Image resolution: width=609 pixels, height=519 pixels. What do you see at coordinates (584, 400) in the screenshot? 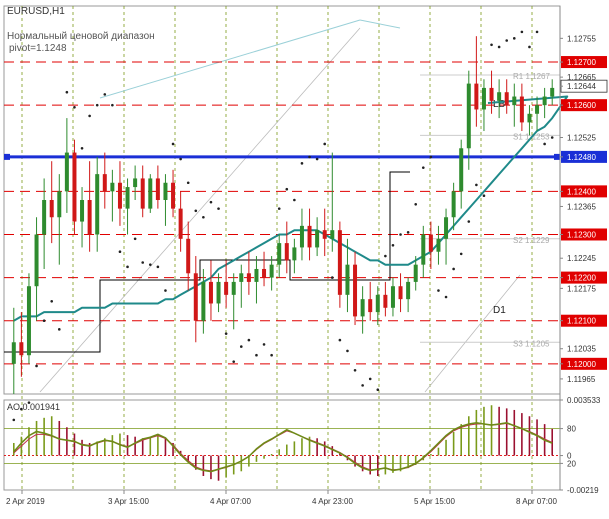
I see `ao-tick-label: 0.003533` at bounding box center [584, 400].